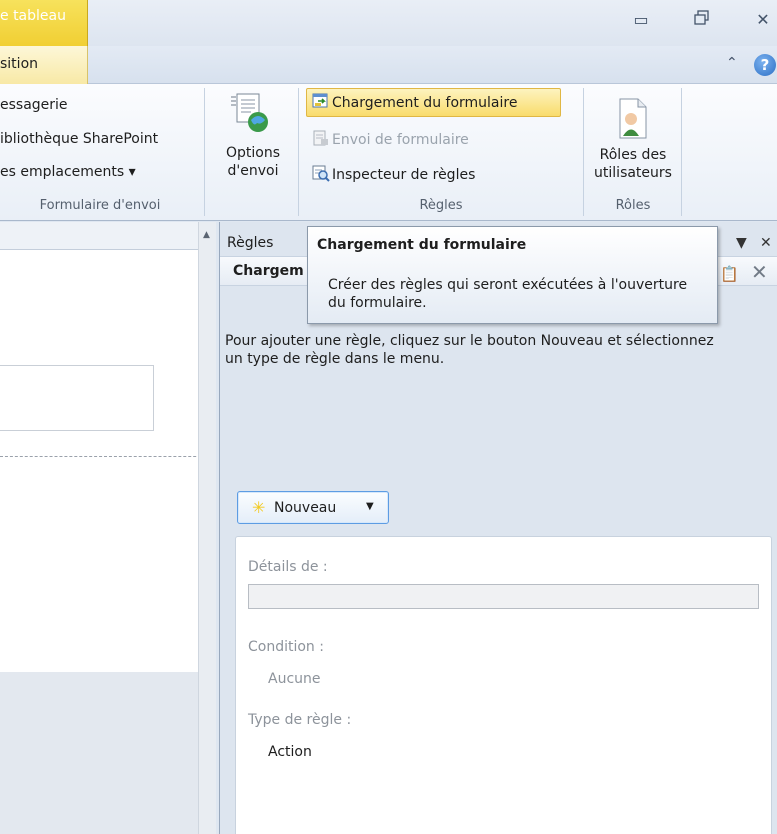 Image resolution: width=777 pixels, height=834 pixels. Describe the element at coordinates (633, 205) in the screenshot. I see `group-label-roles: Rôles` at that location.